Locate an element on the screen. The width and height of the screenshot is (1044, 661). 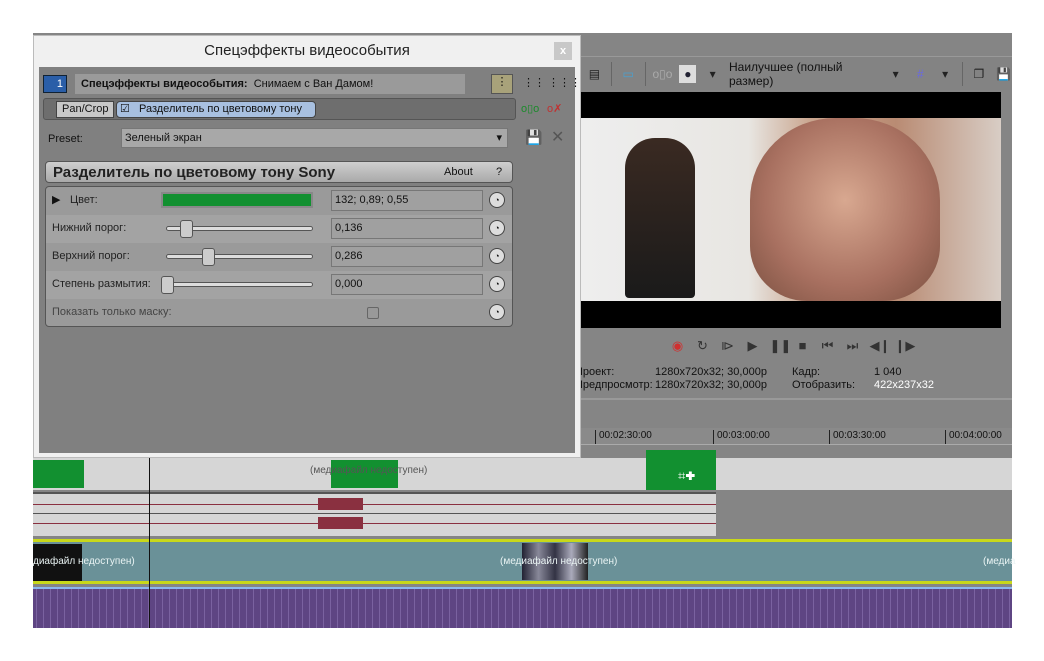
high-threshold-field: 0,286 is located at coordinates (407, 256).